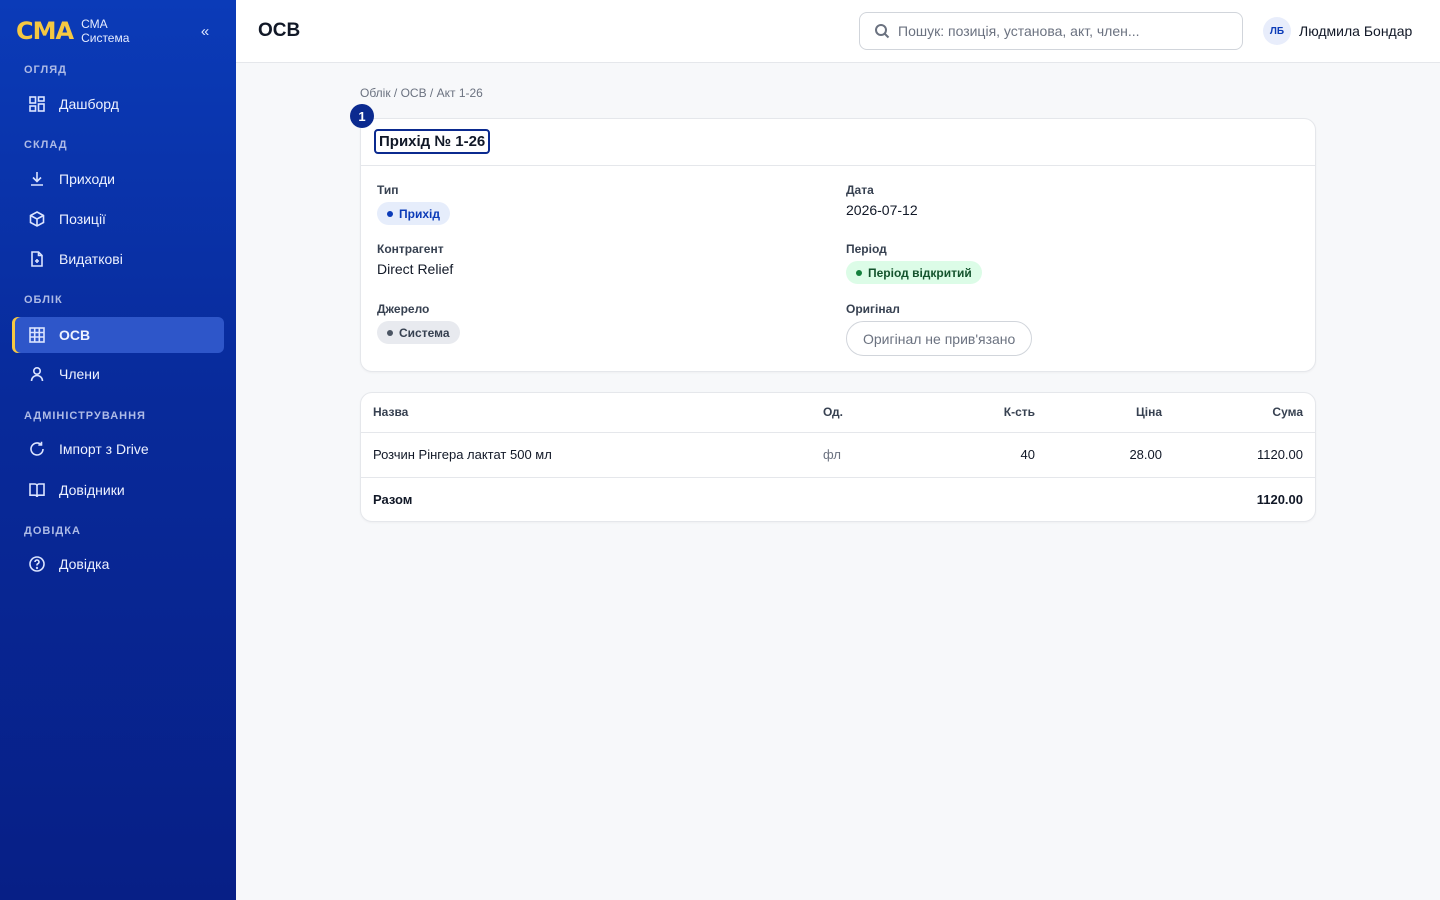  I want to click on column-header-sum: Сума, so click(1238, 413).